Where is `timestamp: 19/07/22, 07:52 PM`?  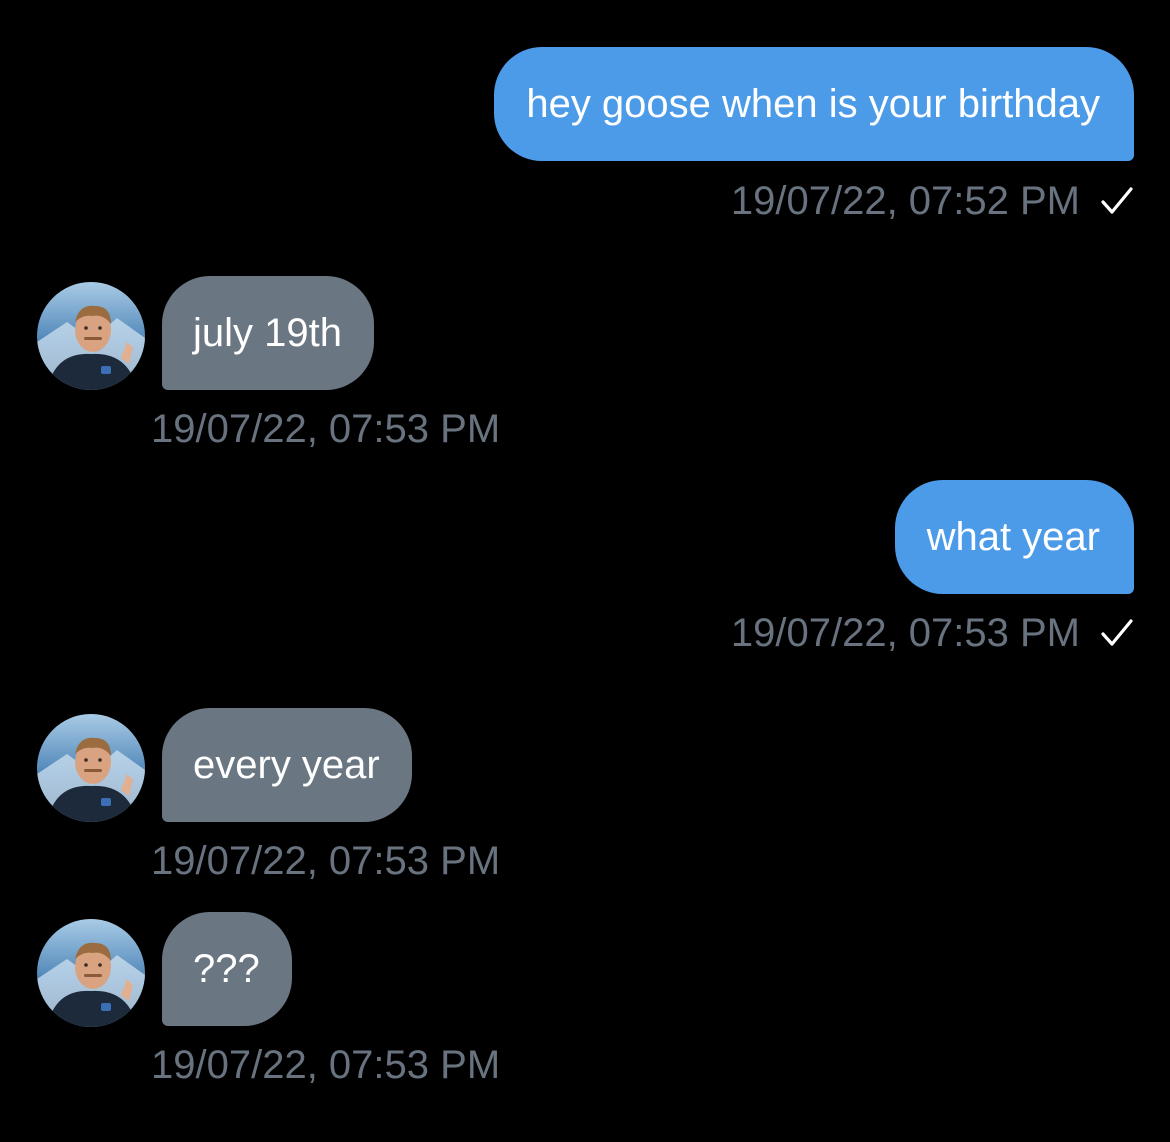
timestamp: 19/07/22, 07:52 PM is located at coordinates (905, 201).